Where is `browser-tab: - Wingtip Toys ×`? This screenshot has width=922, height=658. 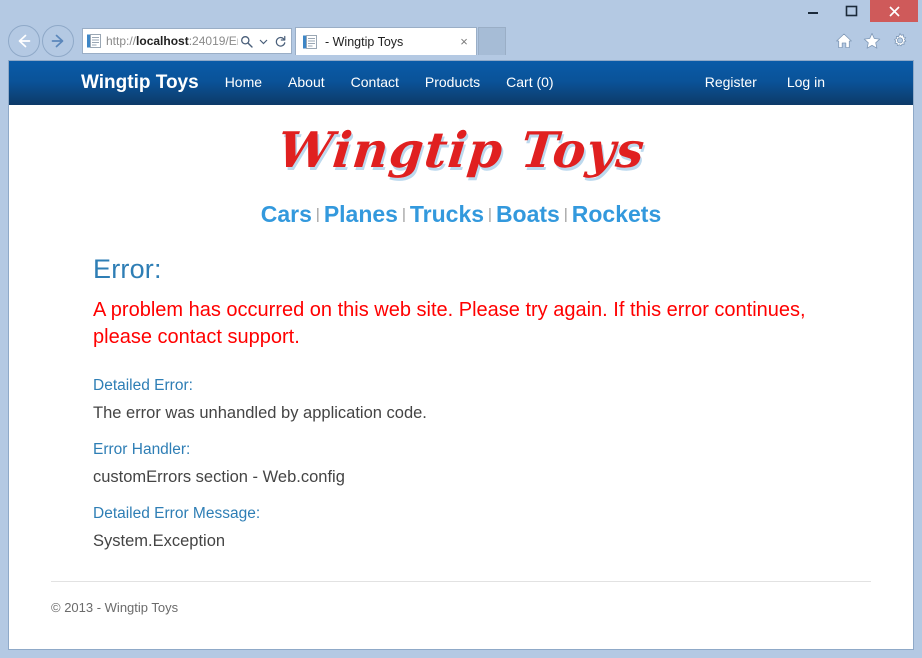
browser-tab: - Wingtip Toys × is located at coordinates (386, 41).